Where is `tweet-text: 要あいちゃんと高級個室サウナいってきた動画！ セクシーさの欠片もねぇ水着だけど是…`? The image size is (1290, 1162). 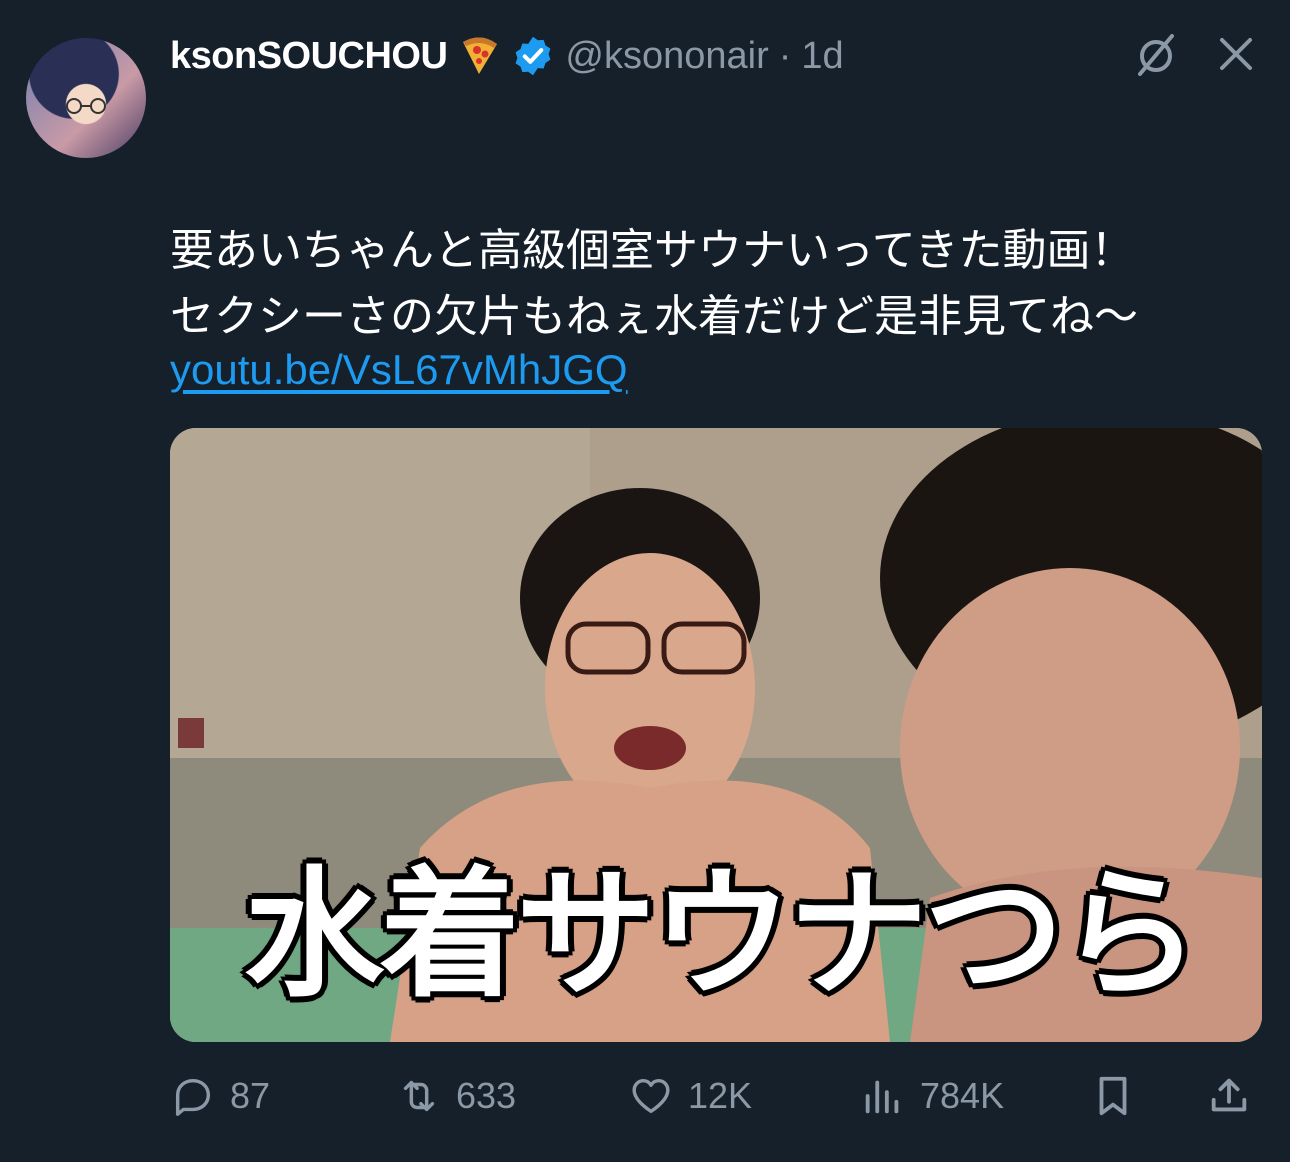 tweet-text: 要あいちゃんと高級個室サウナいってきた動画！ セクシーさの欠片もねぇ水着だけど是… is located at coordinates (654, 283).